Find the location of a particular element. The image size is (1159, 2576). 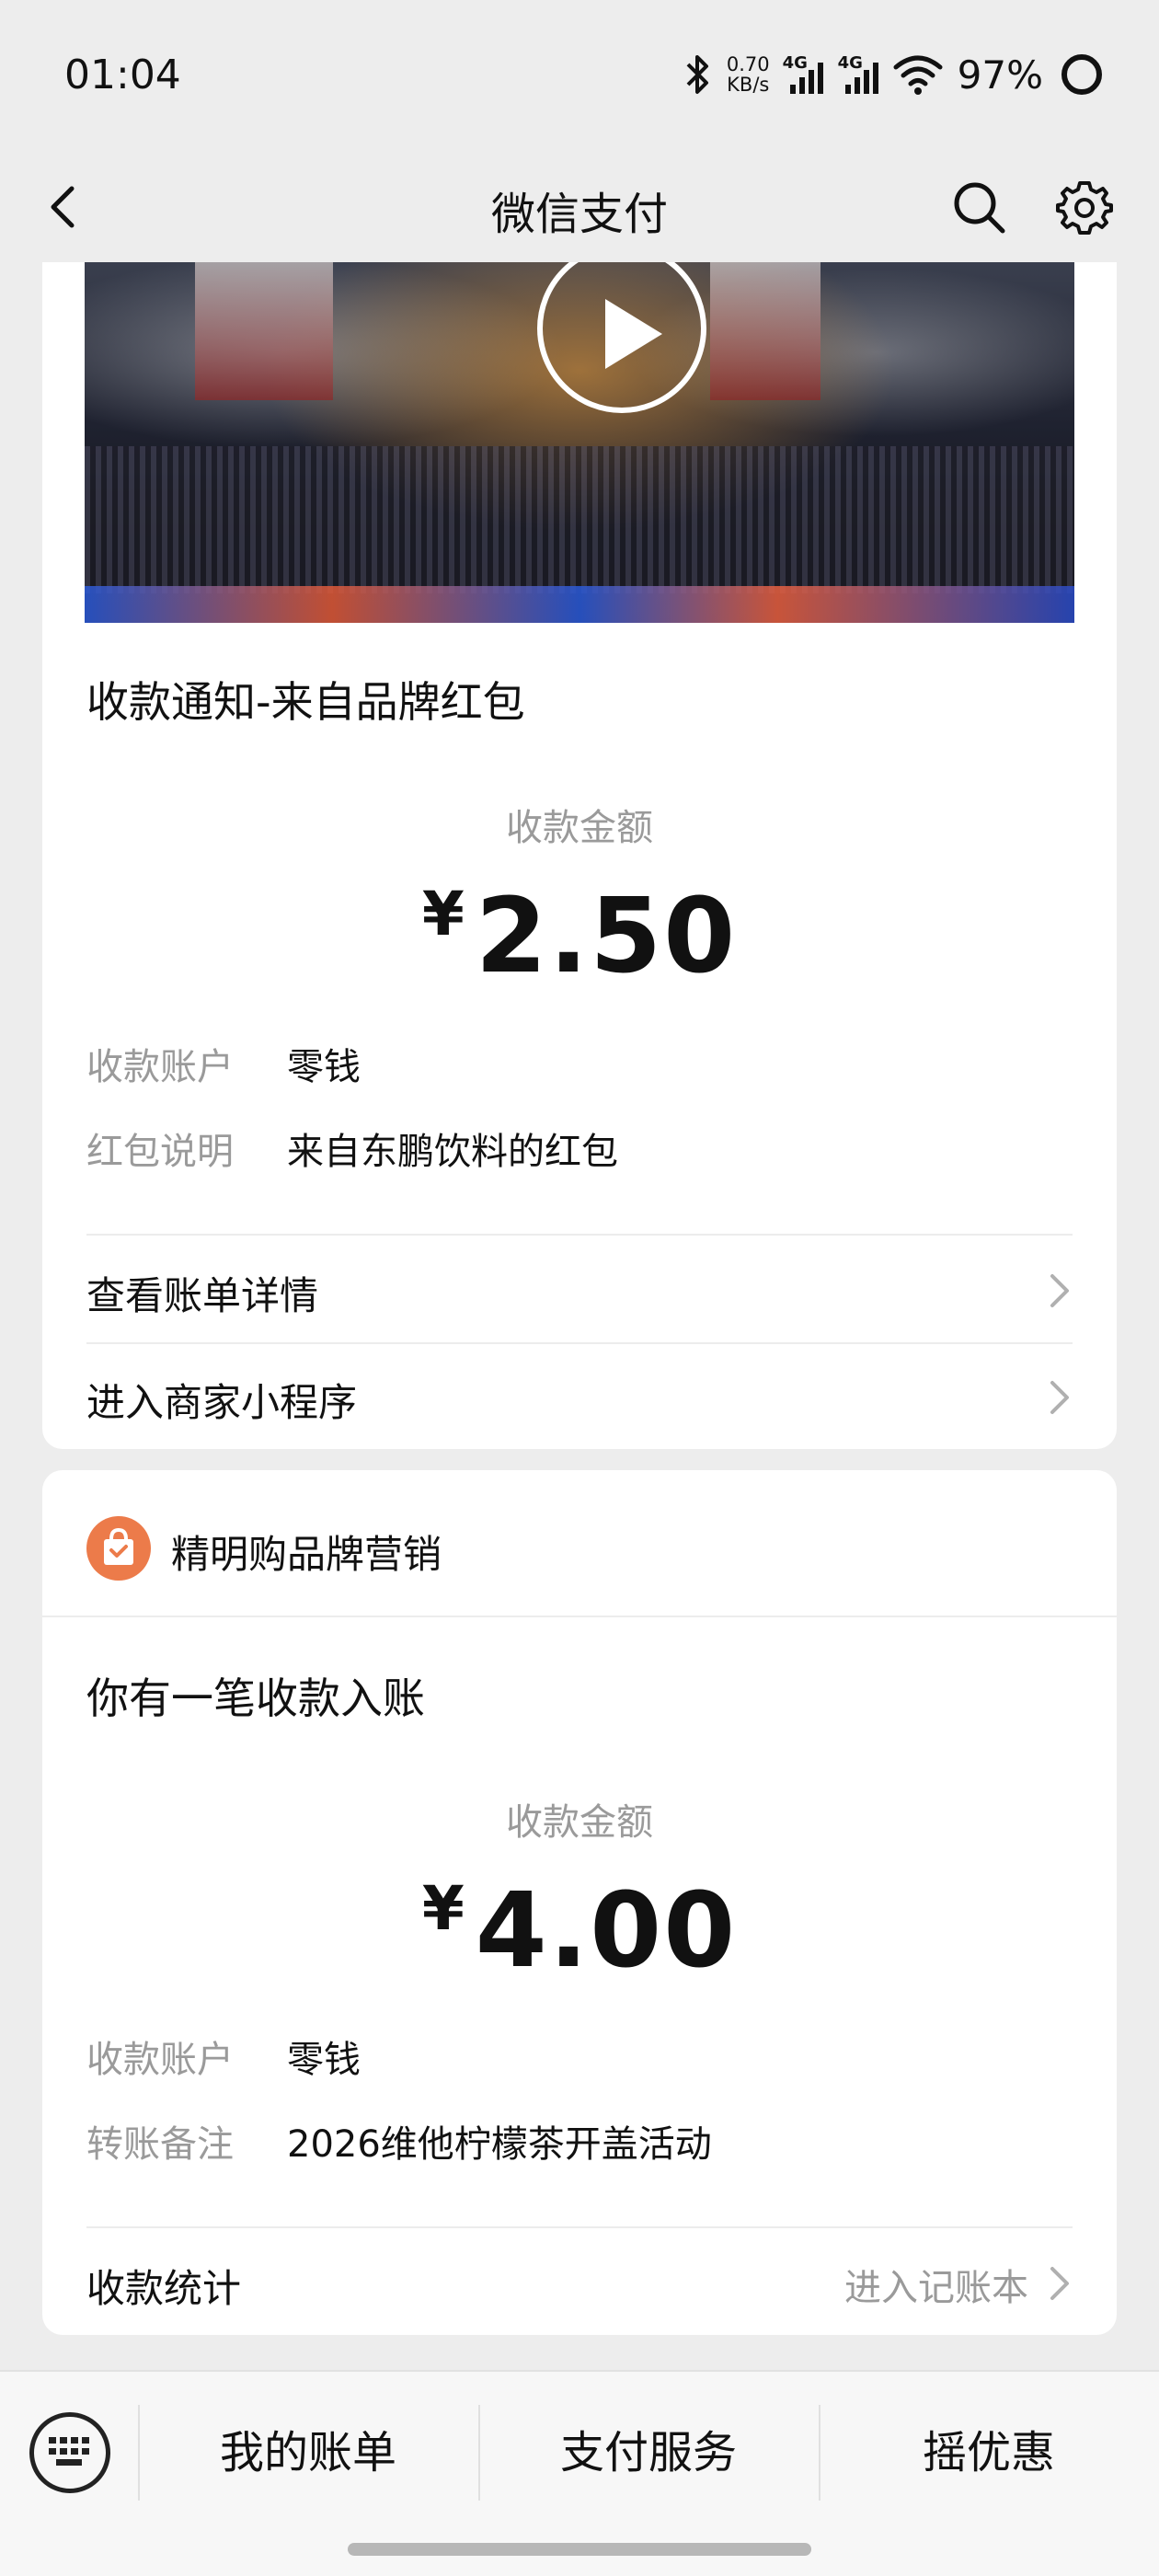

amount-display: ¥4.00 is located at coordinates (579, 1931).